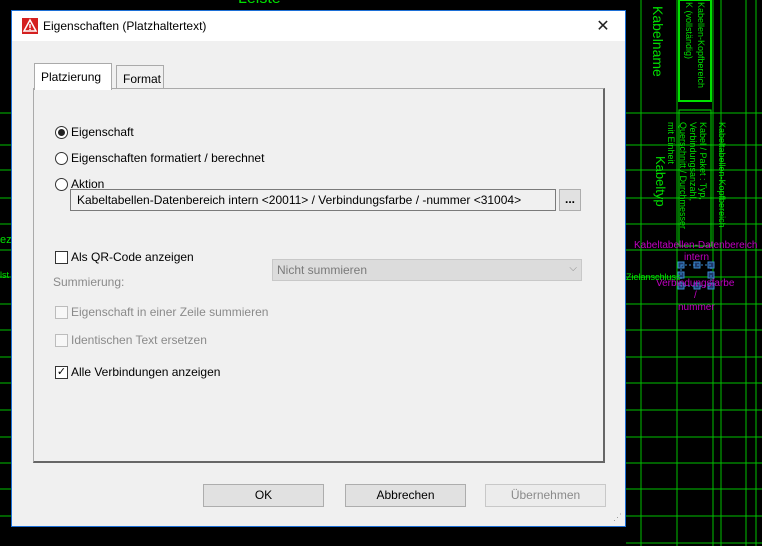 The width and height of the screenshot is (762, 546). What do you see at coordinates (61, 132) in the screenshot?
I see `radio-eigenschaft-indicator` at bounding box center [61, 132].